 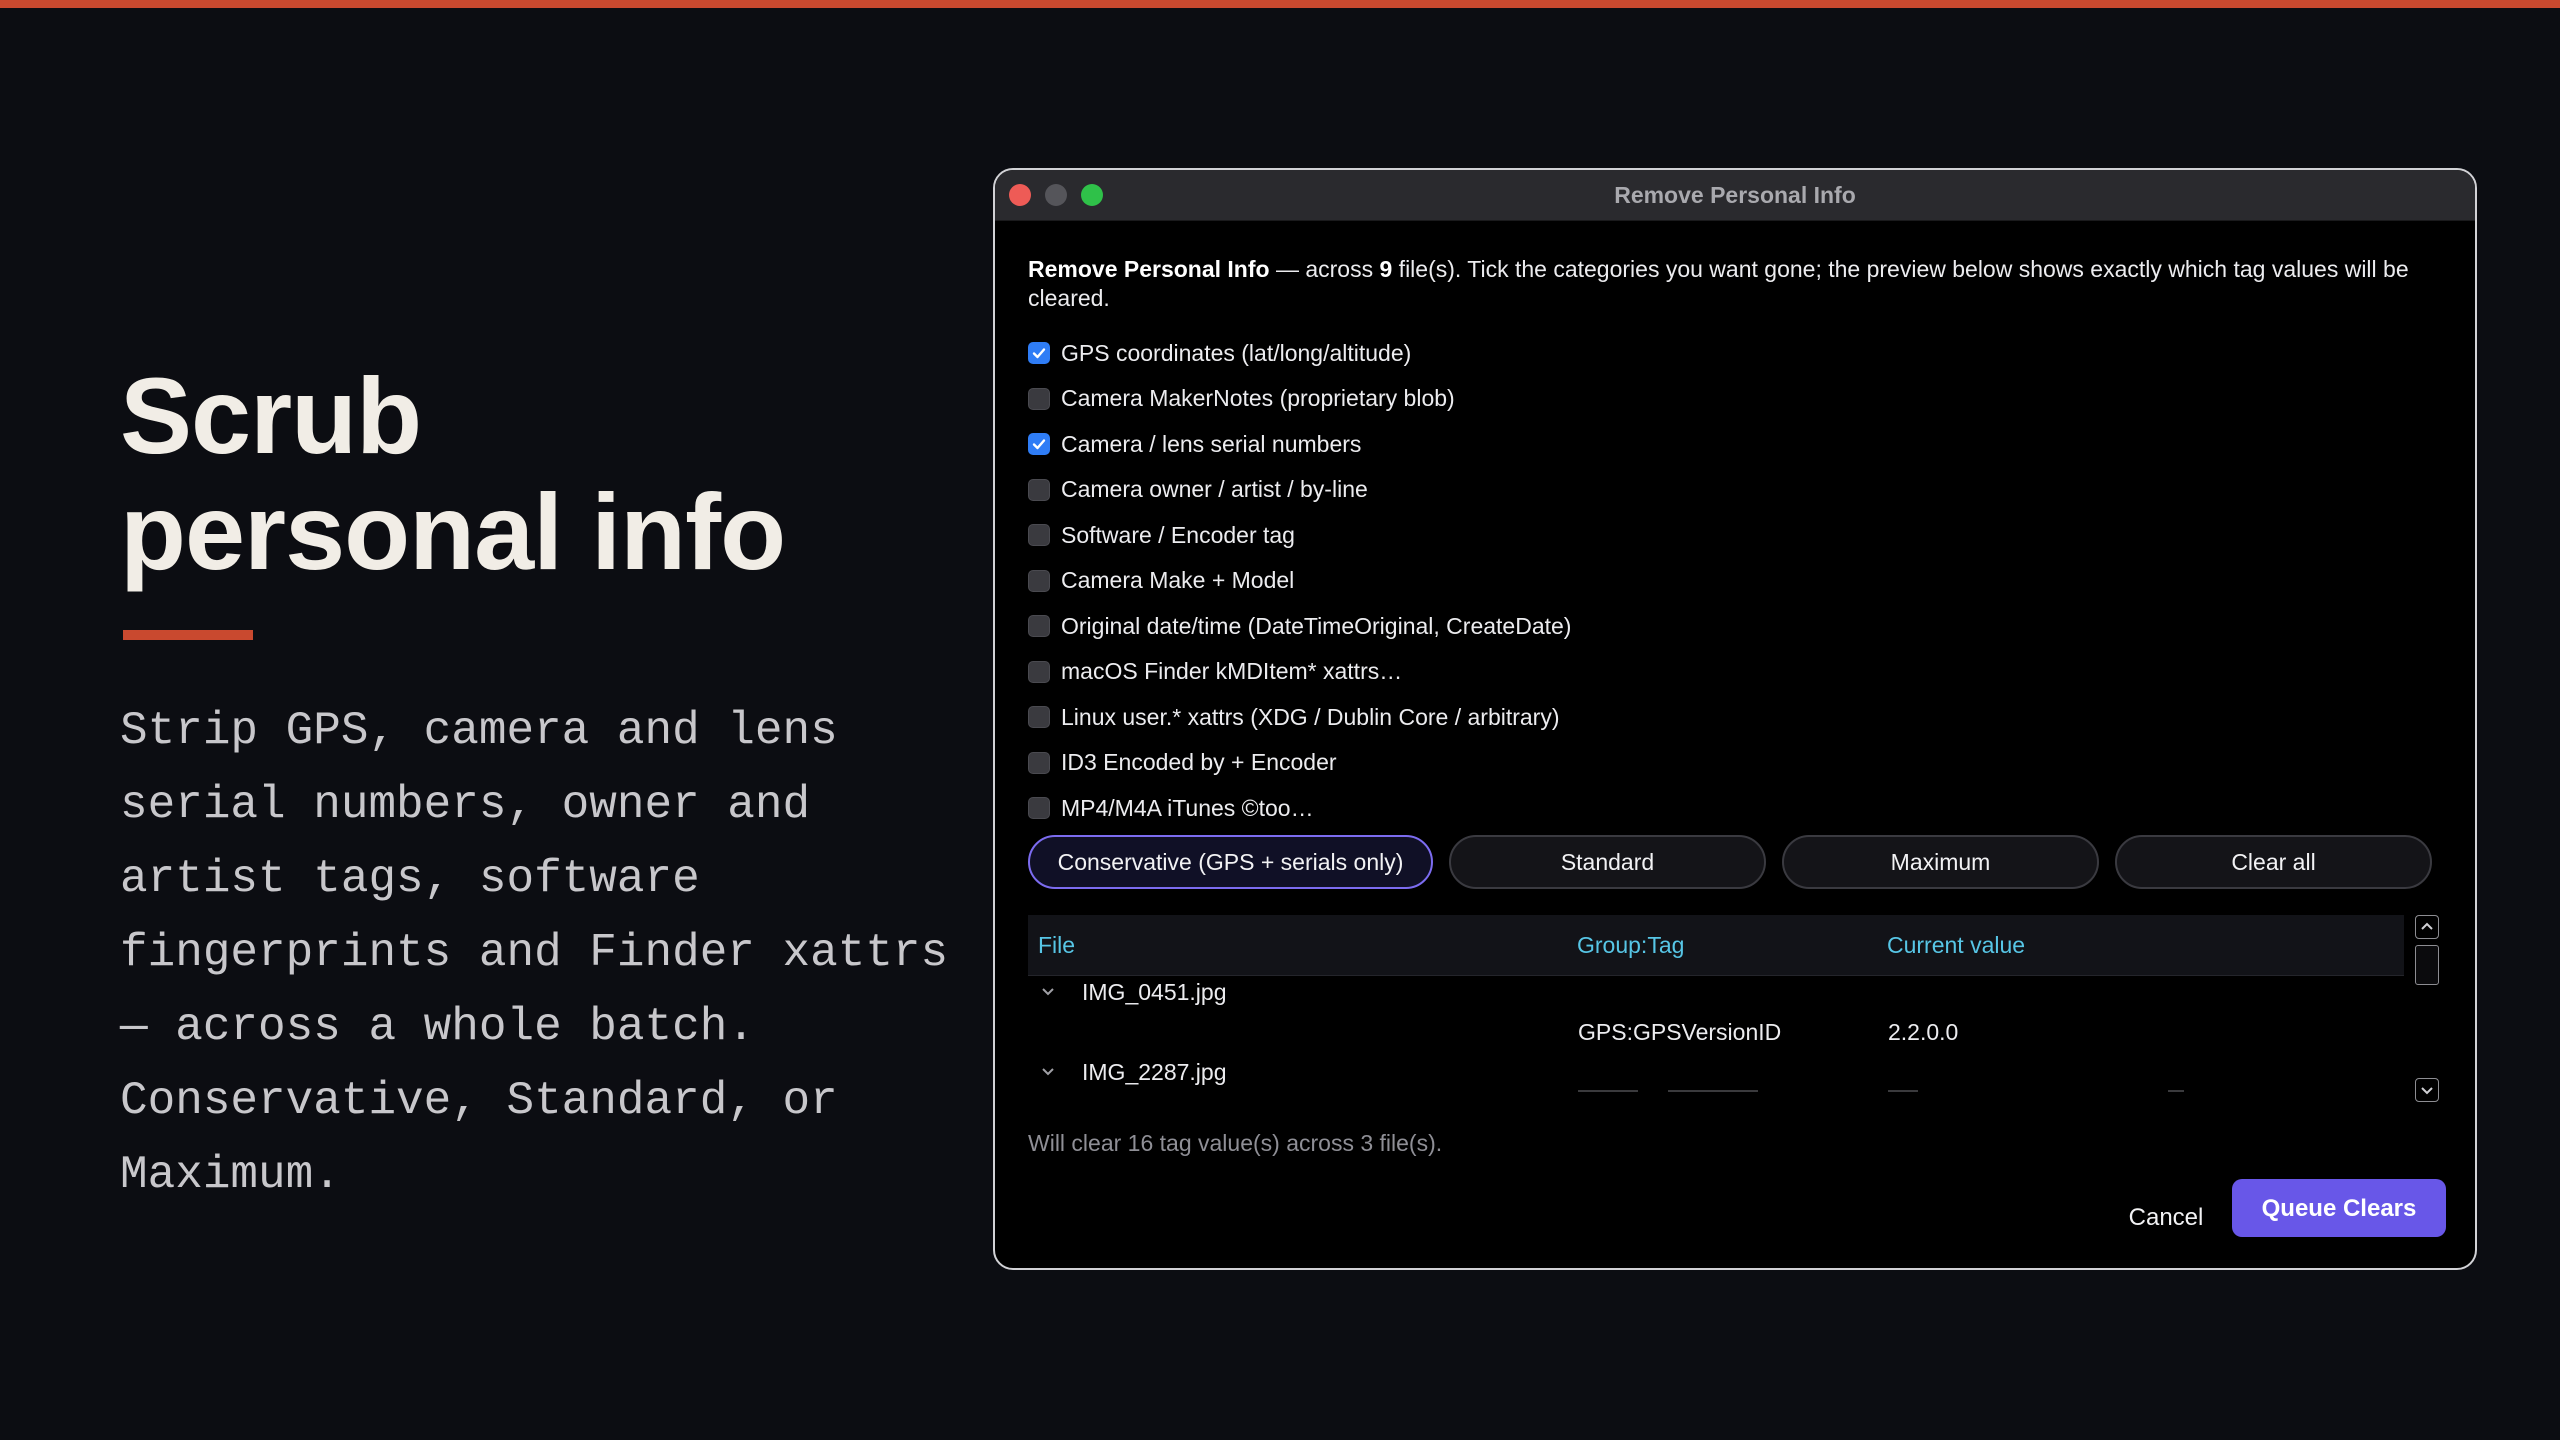 What do you see at coordinates (1956, 945) in the screenshot?
I see `column-header-current-value: Current value` at bounding box center [1956, 945].